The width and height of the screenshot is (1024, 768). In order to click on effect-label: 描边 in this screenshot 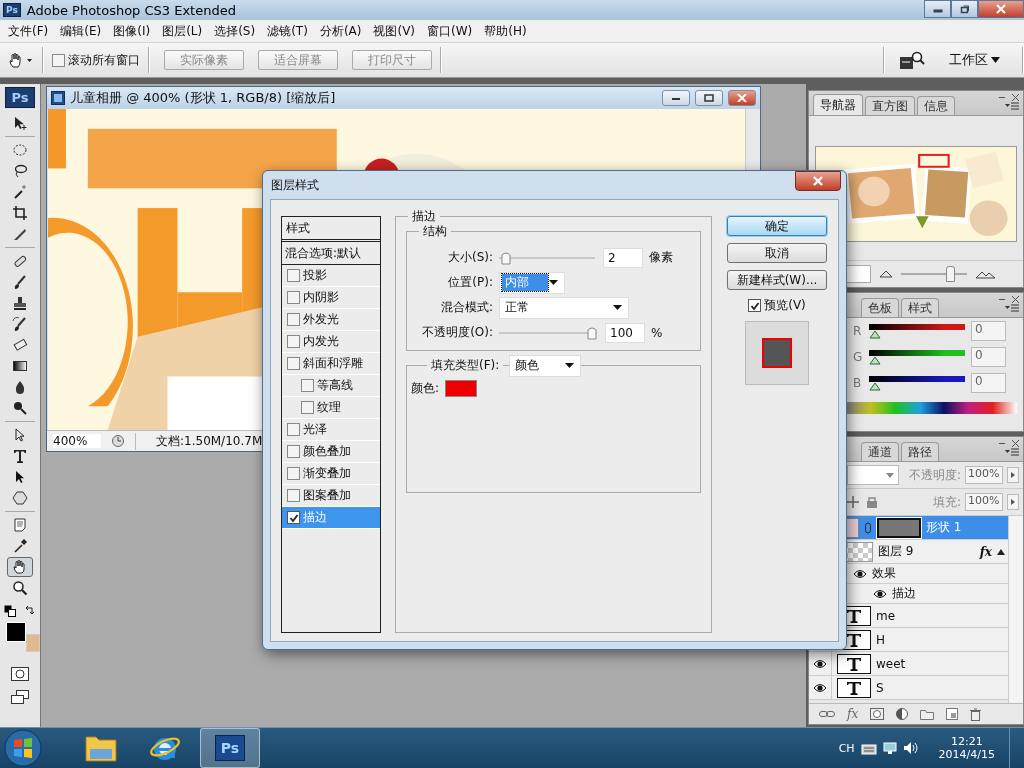, I will do `click(904, 593)`.